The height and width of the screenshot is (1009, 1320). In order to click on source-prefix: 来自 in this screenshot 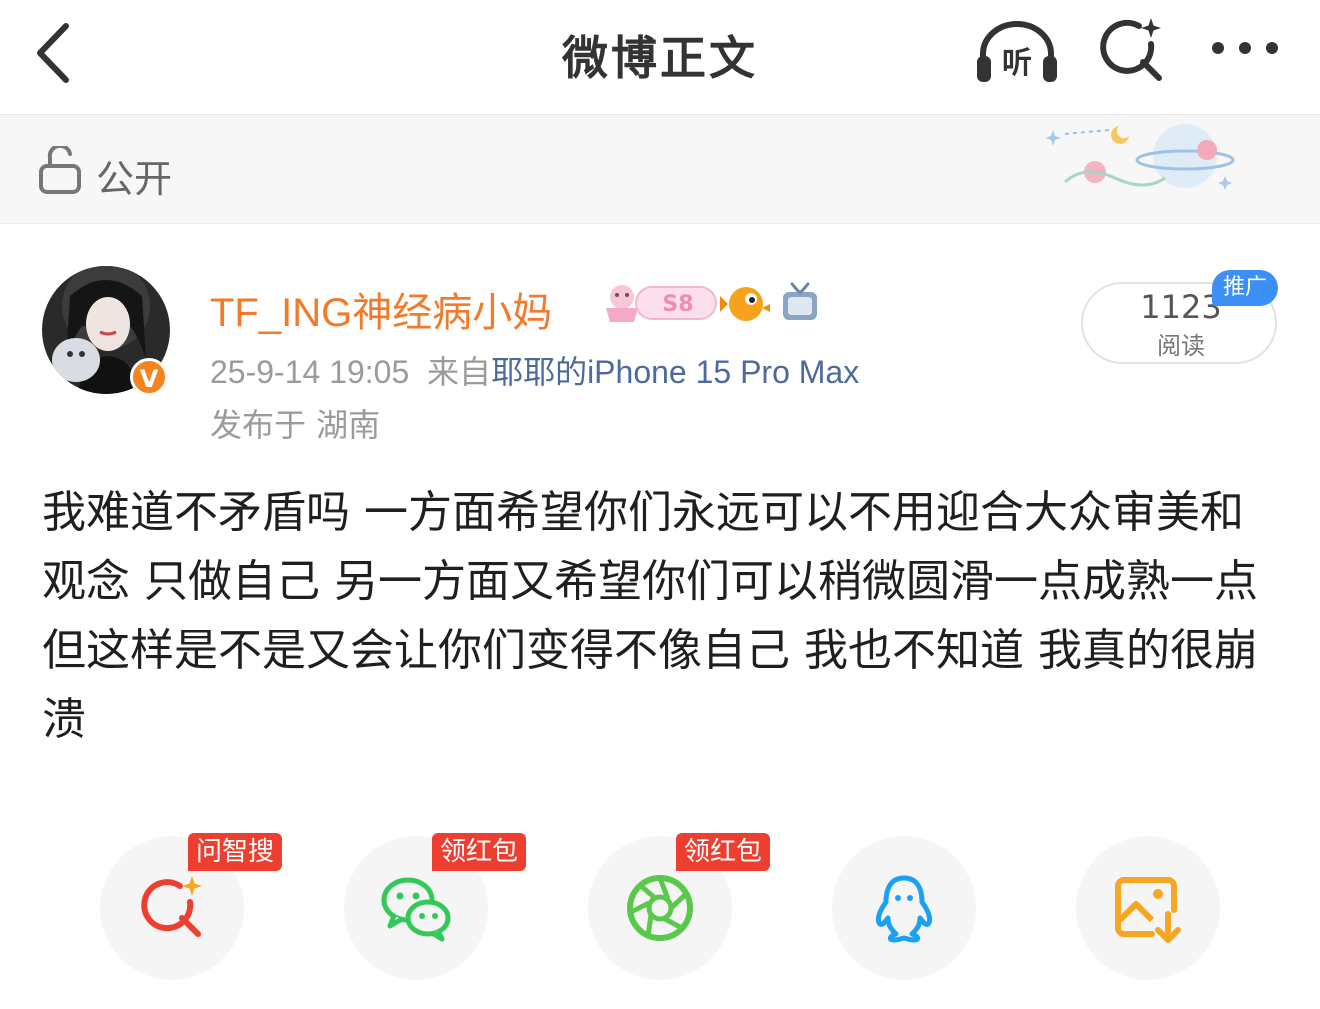, I will do `click(459, 372)`.